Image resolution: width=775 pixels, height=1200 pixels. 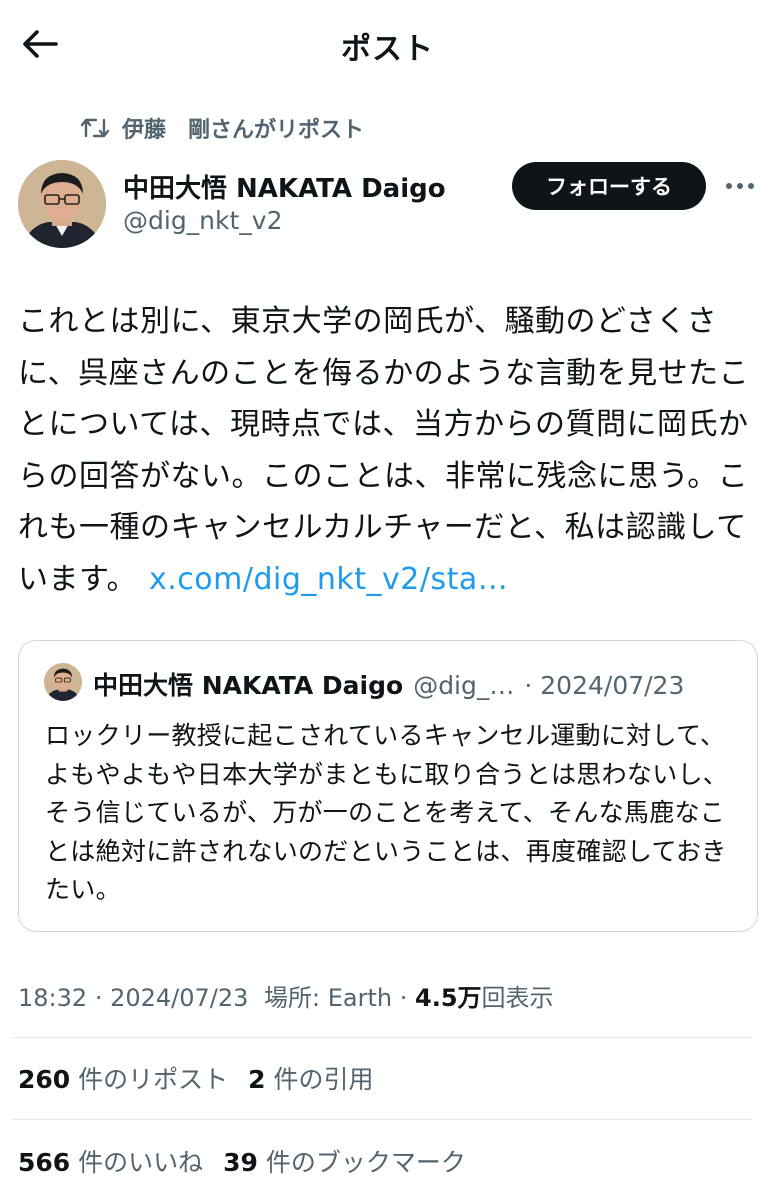 I want to click on views-count: 4.5万, so click(x=448, y=998).